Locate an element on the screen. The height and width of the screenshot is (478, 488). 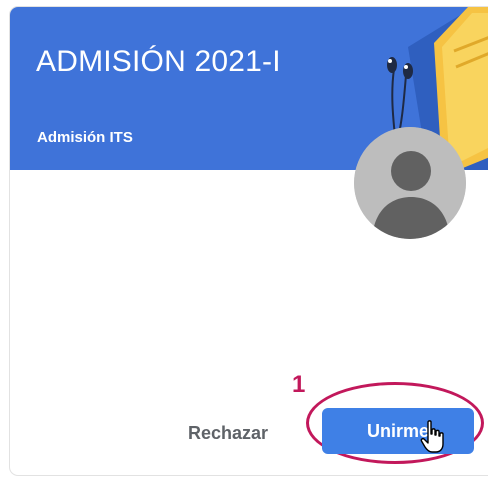
step-number-annotation: 1 is located at coordinates (299, 384).